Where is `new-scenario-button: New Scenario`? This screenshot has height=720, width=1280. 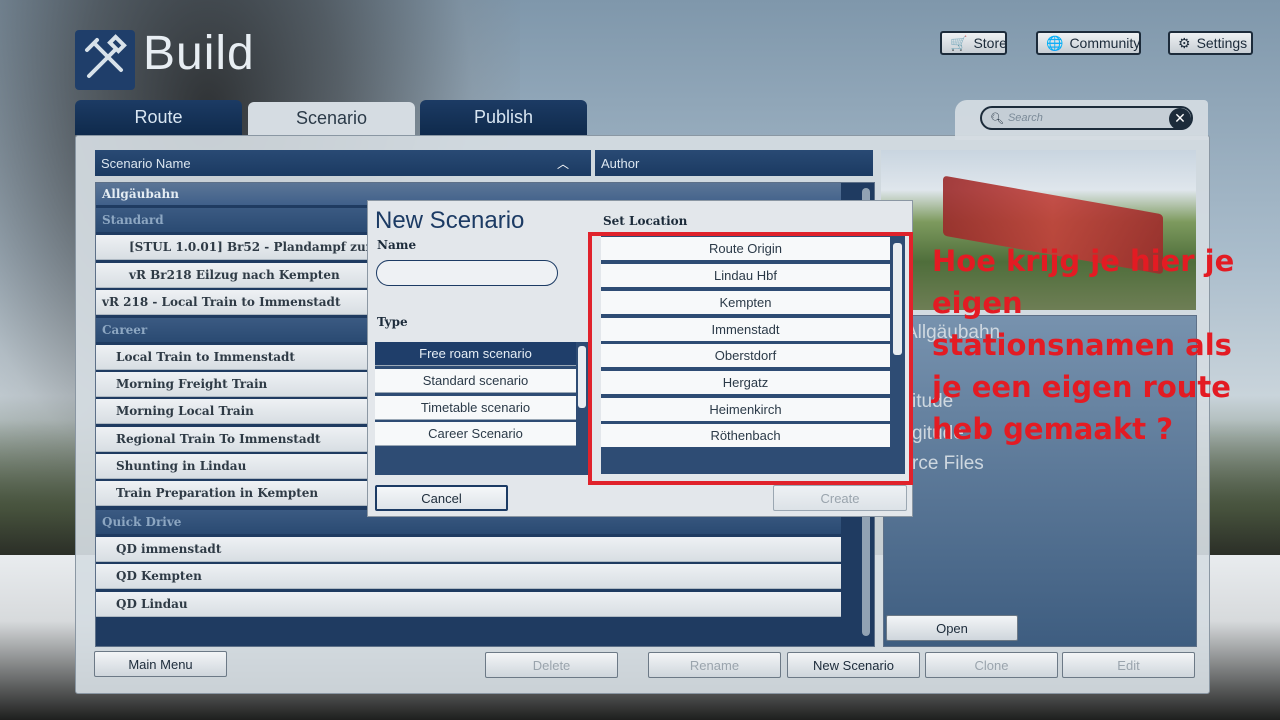
new-scenario-button: New Scenario is located at coordinates (853, 665).